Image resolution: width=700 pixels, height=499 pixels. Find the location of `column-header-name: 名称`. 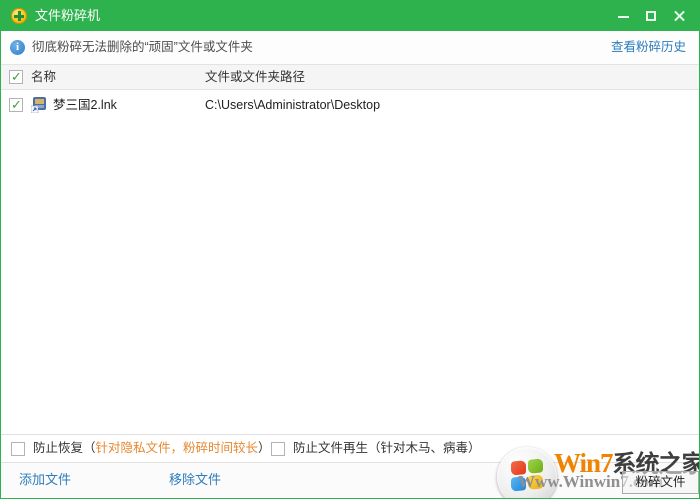

column-header-name: 名称 is located at coordinates (43, 77).